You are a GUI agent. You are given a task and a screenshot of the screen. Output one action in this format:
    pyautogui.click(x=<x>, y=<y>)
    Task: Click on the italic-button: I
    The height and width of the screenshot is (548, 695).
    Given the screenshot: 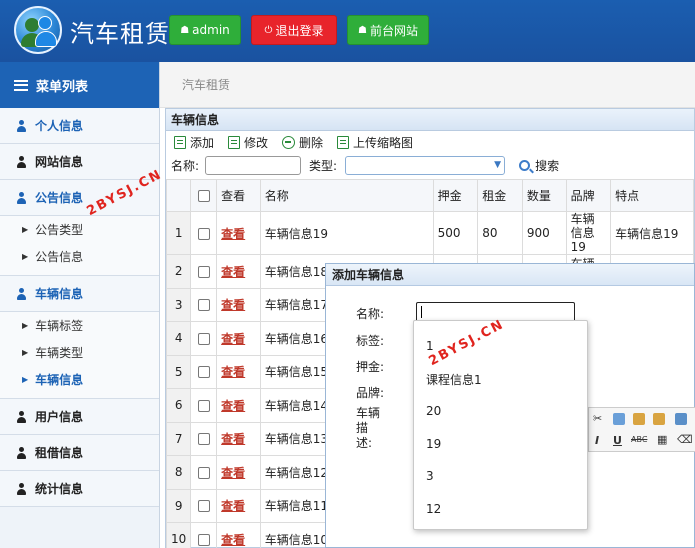 What is the action you would take?
    pyautogui.click(x=597, y=440)
    